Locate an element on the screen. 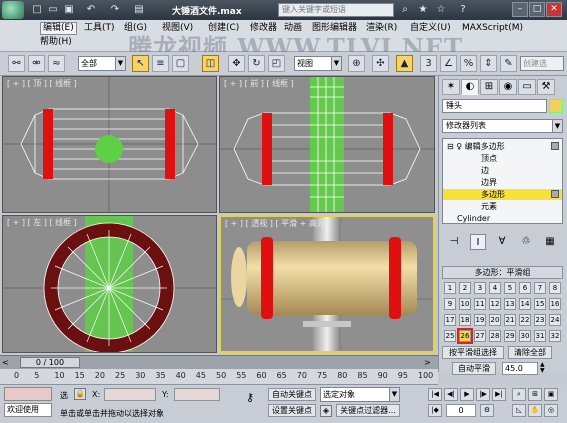 This screenshot has height=423, width=567. smoothing-group-button: 12 is located at coordinates (495, 304).